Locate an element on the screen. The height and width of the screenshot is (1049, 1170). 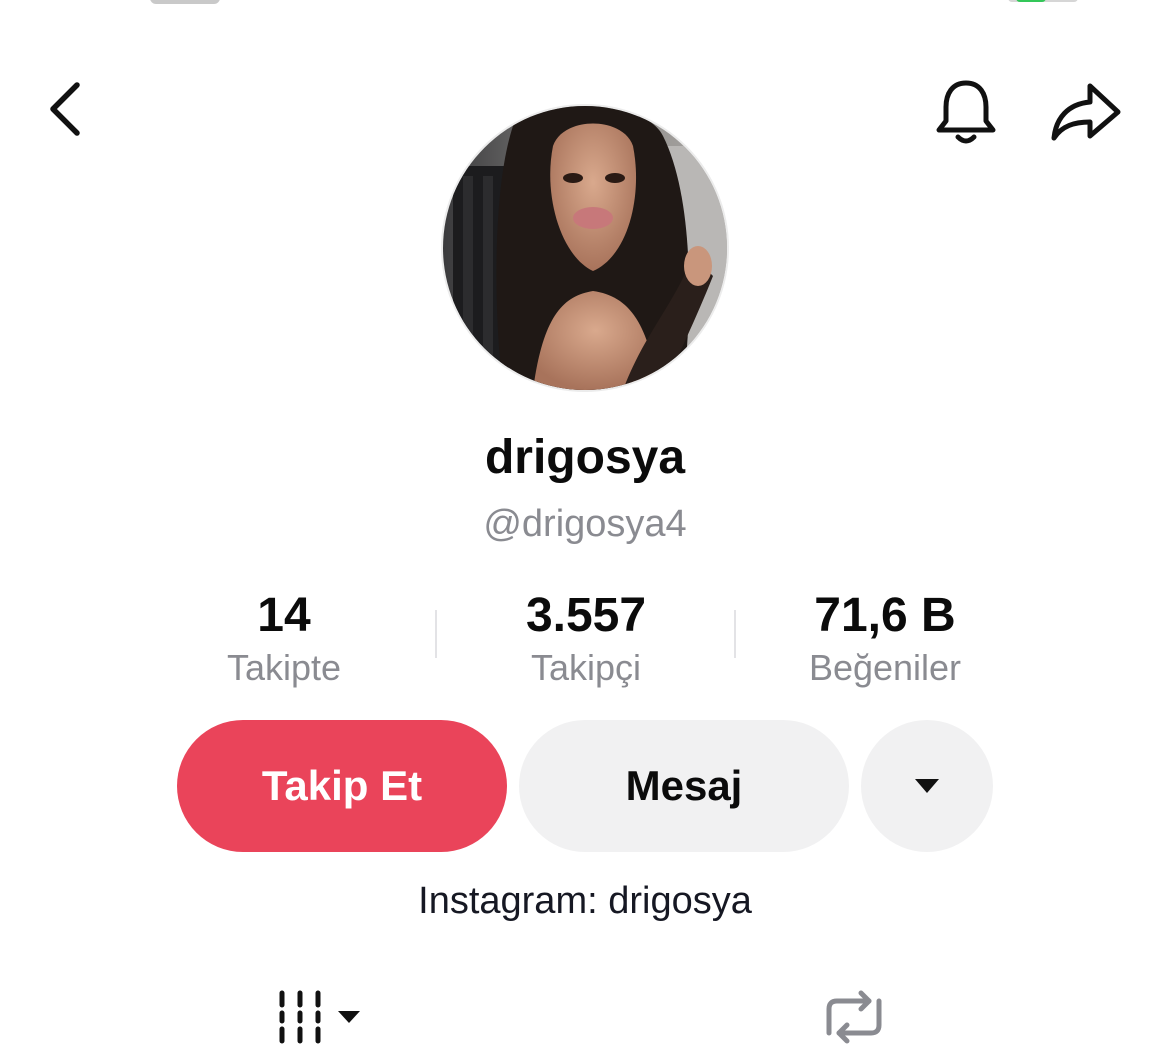
suggested-accounts-button is located at coordinates (927, 786).